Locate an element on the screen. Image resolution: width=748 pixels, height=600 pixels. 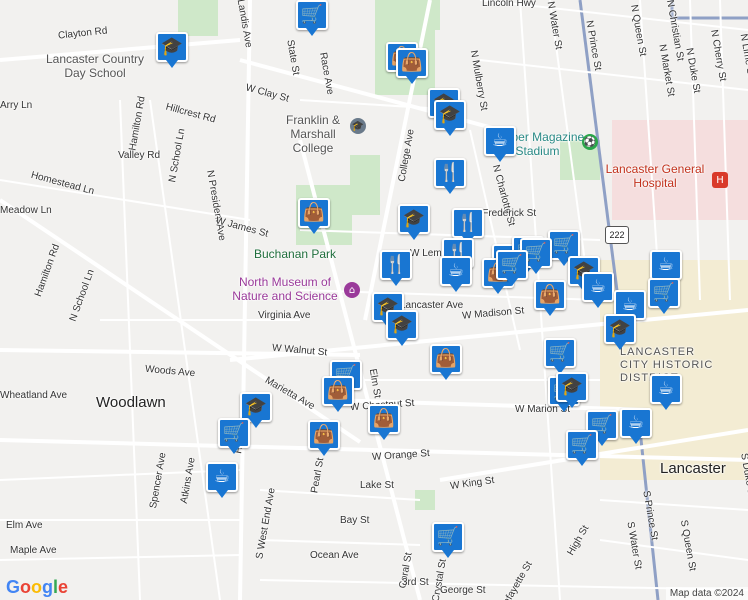
college-icon: 🎓 is located at coordinates (358, 126).